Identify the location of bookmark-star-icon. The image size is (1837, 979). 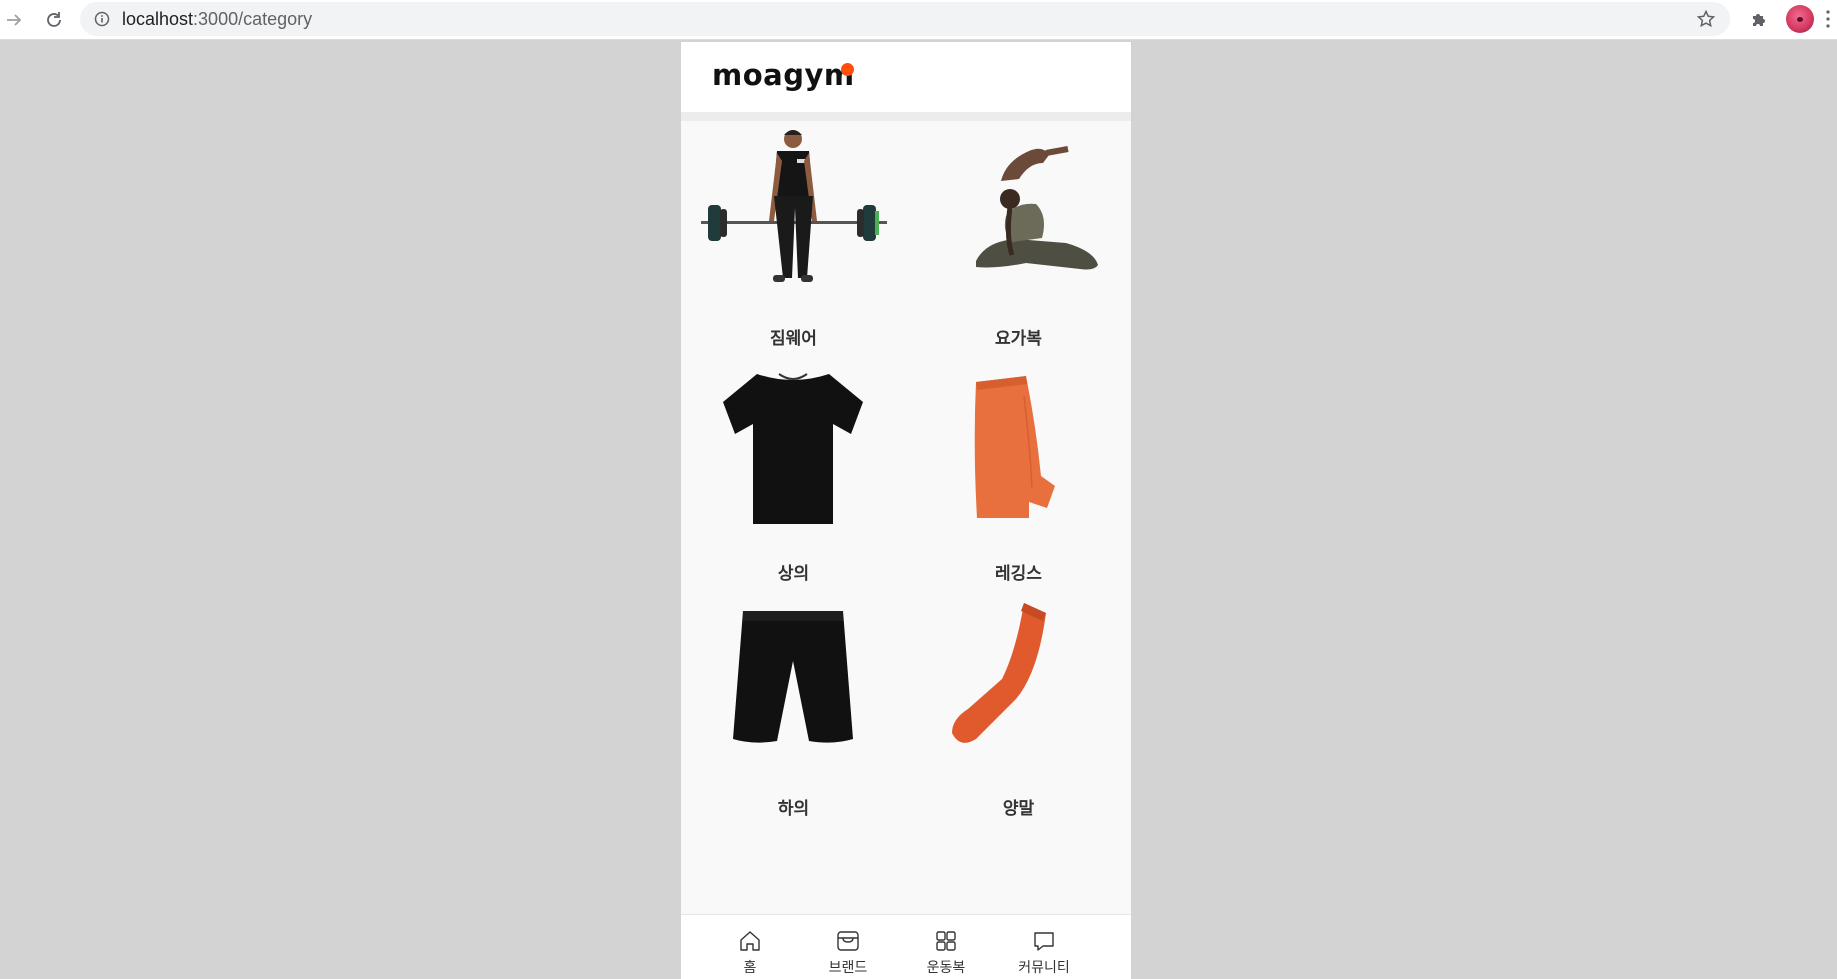
(1706, 21).